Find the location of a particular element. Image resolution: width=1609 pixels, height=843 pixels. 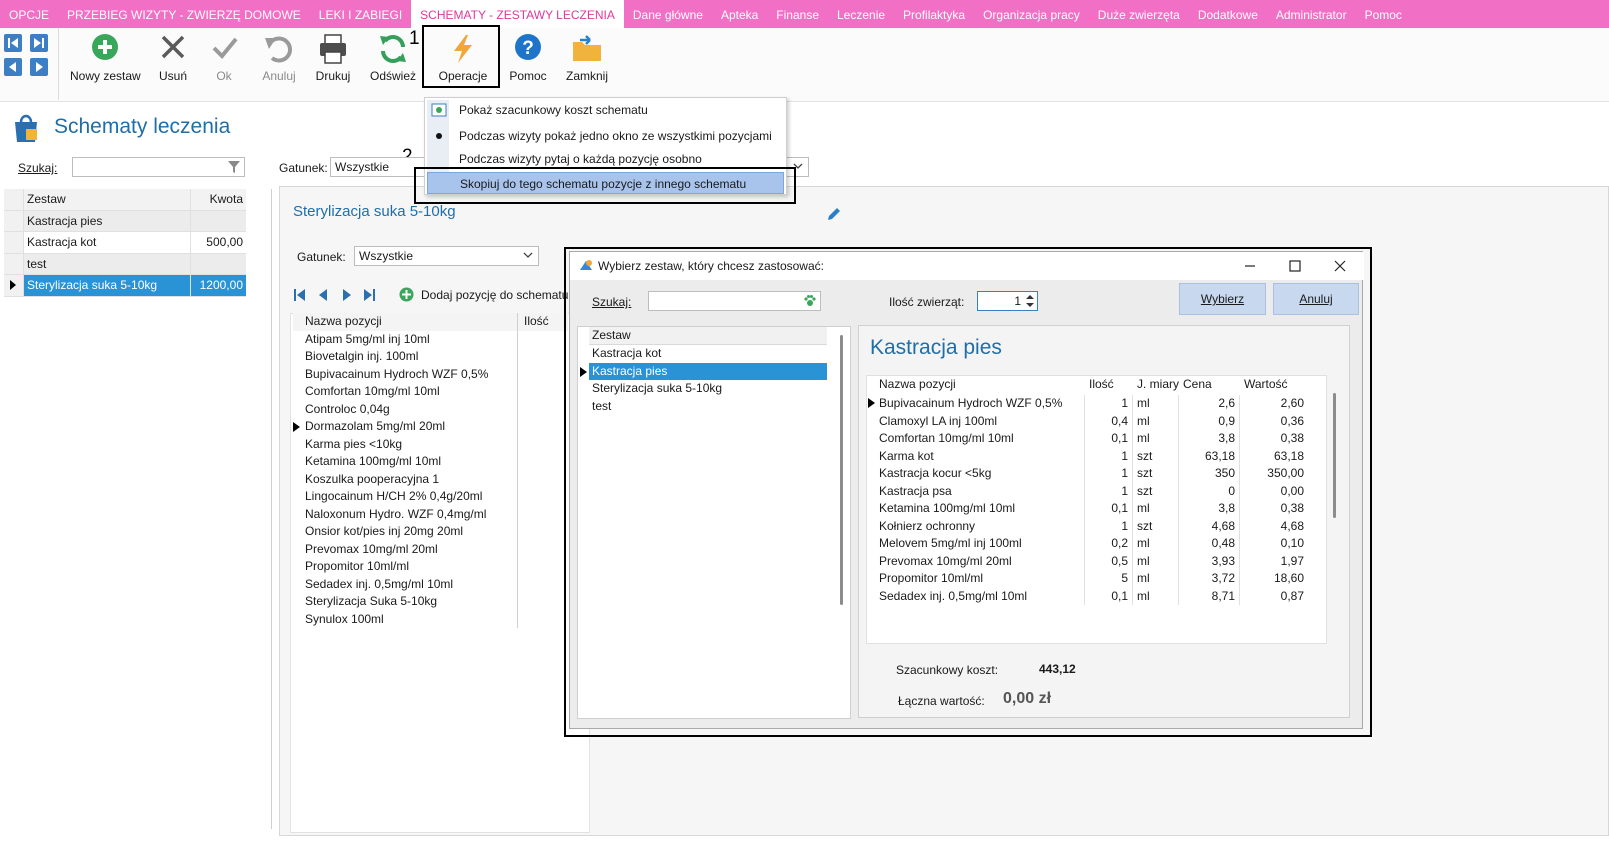

menu-item-show-cost: Pokaż szacunkowy koszt schematu is located at coordinates (605, 110).